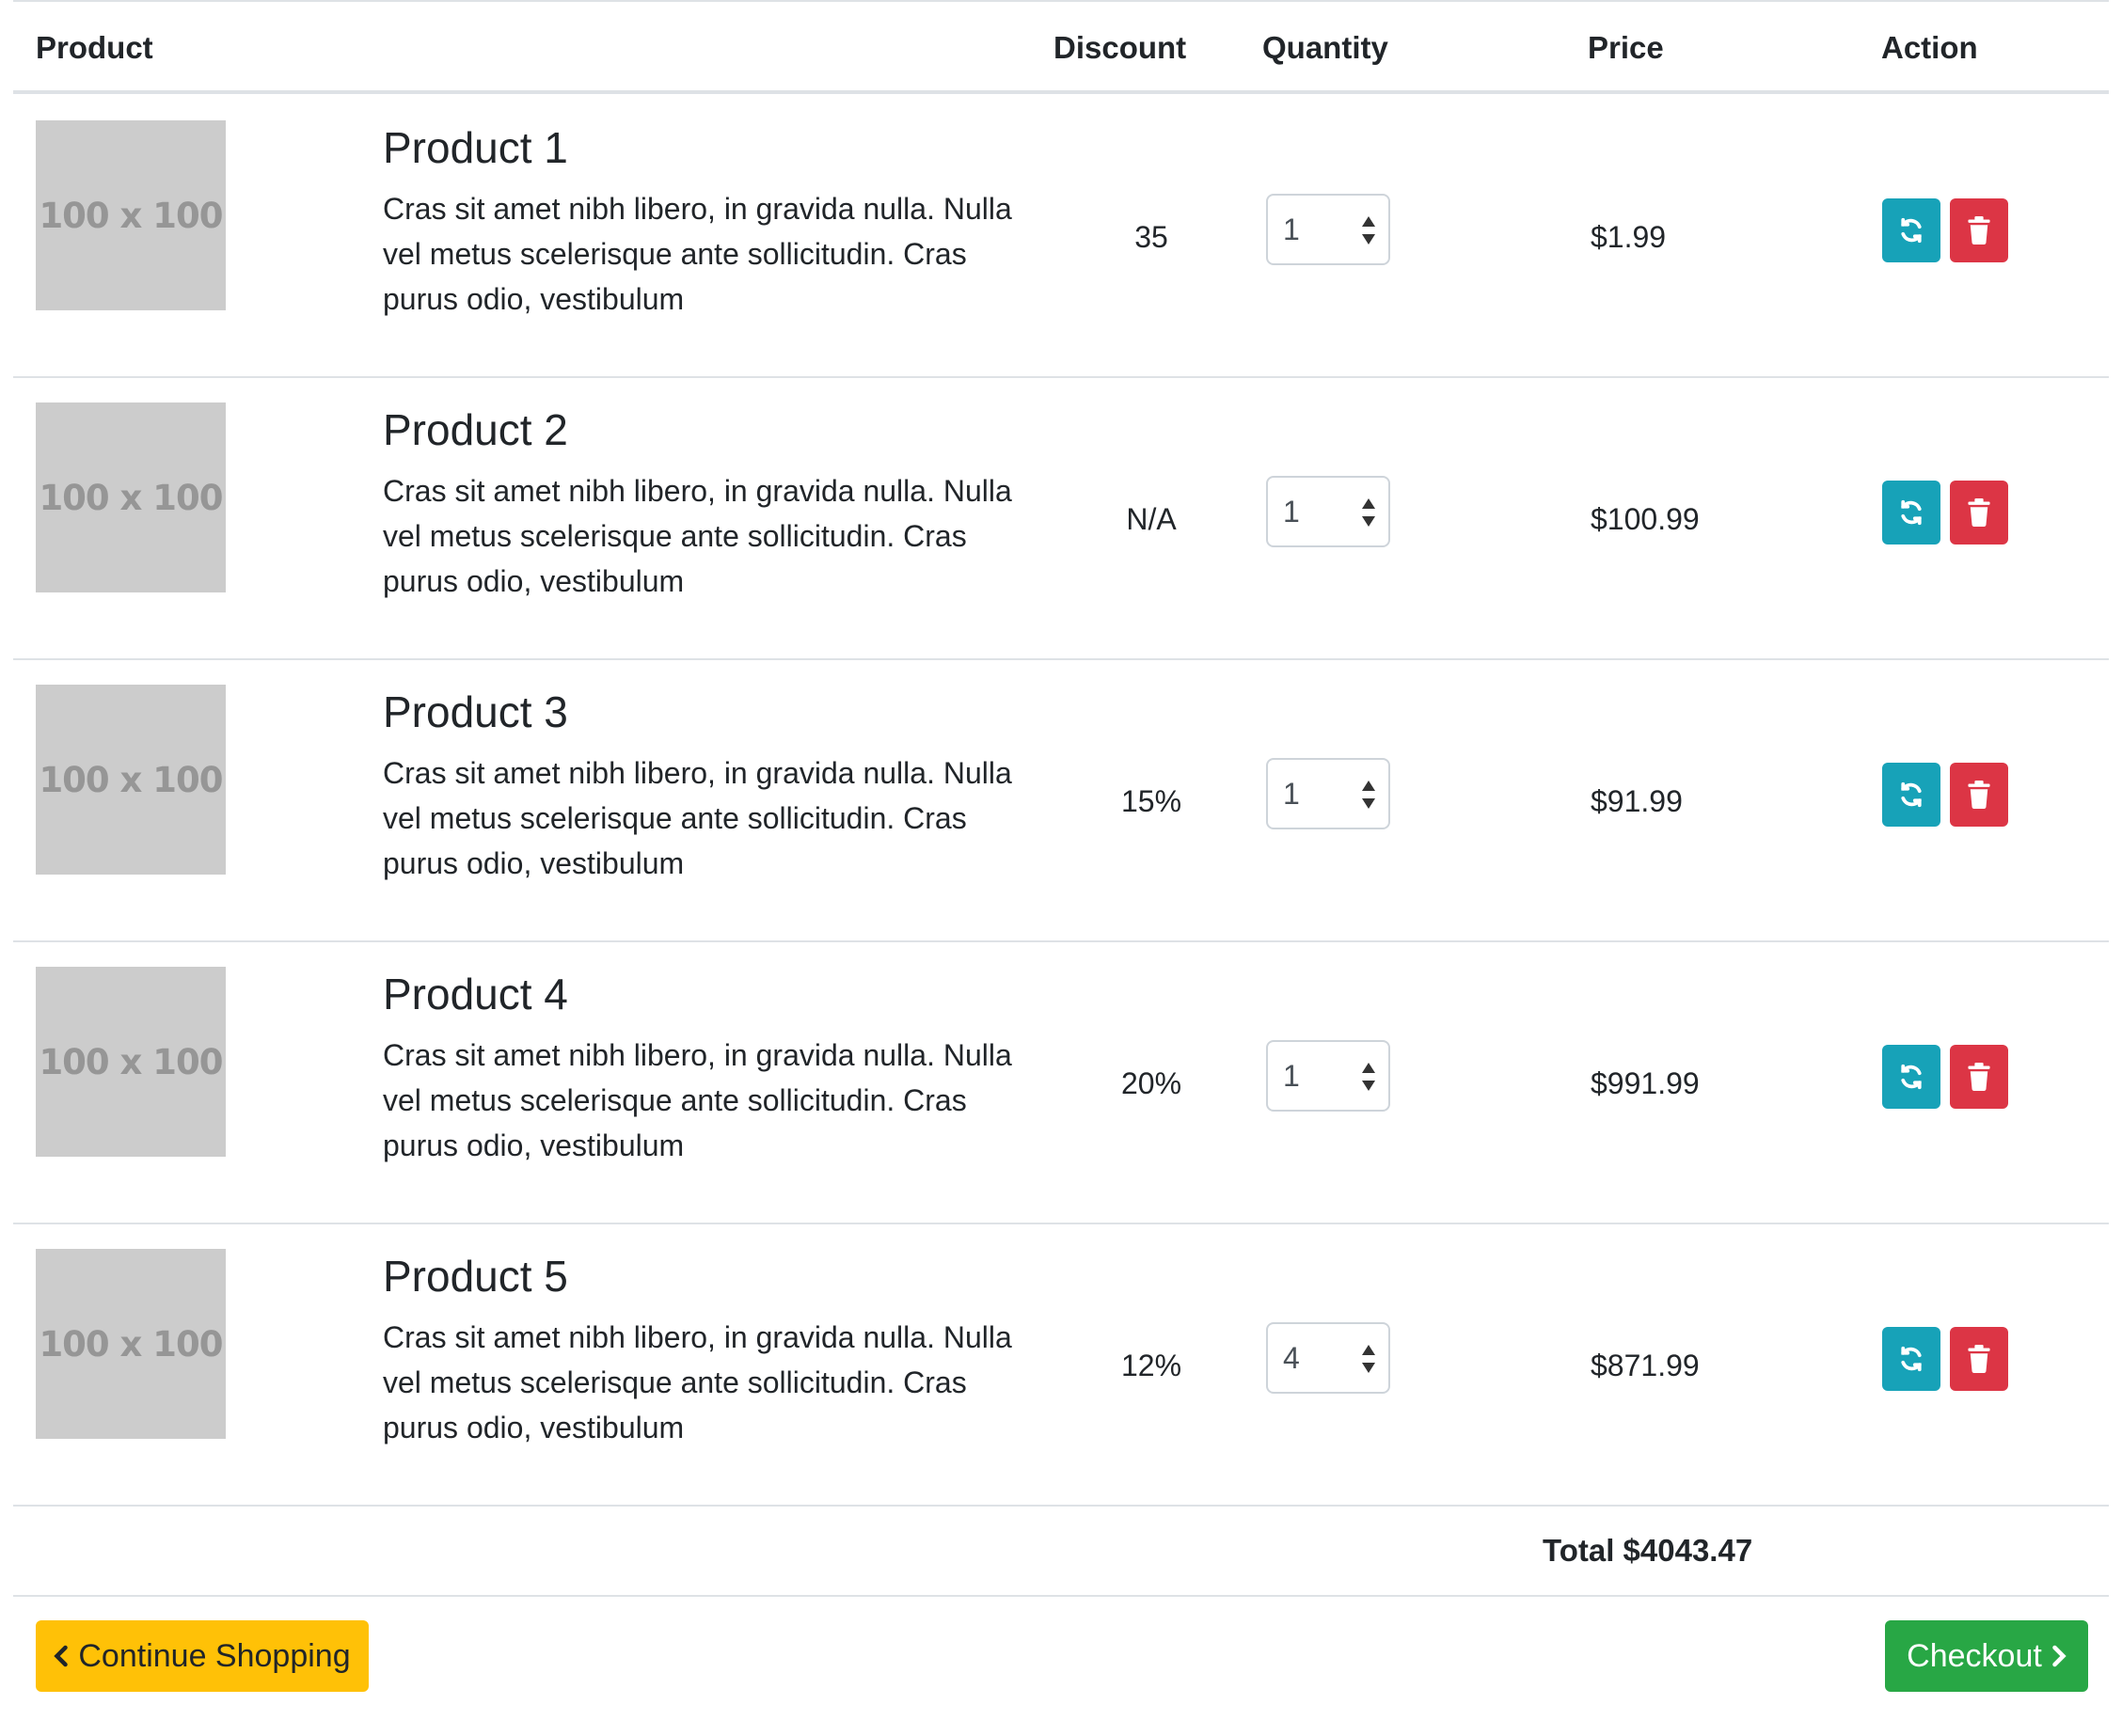  Describe the element at coordinates (476, 147) in the screenshot. I see `product-name: Product 1` at that location.